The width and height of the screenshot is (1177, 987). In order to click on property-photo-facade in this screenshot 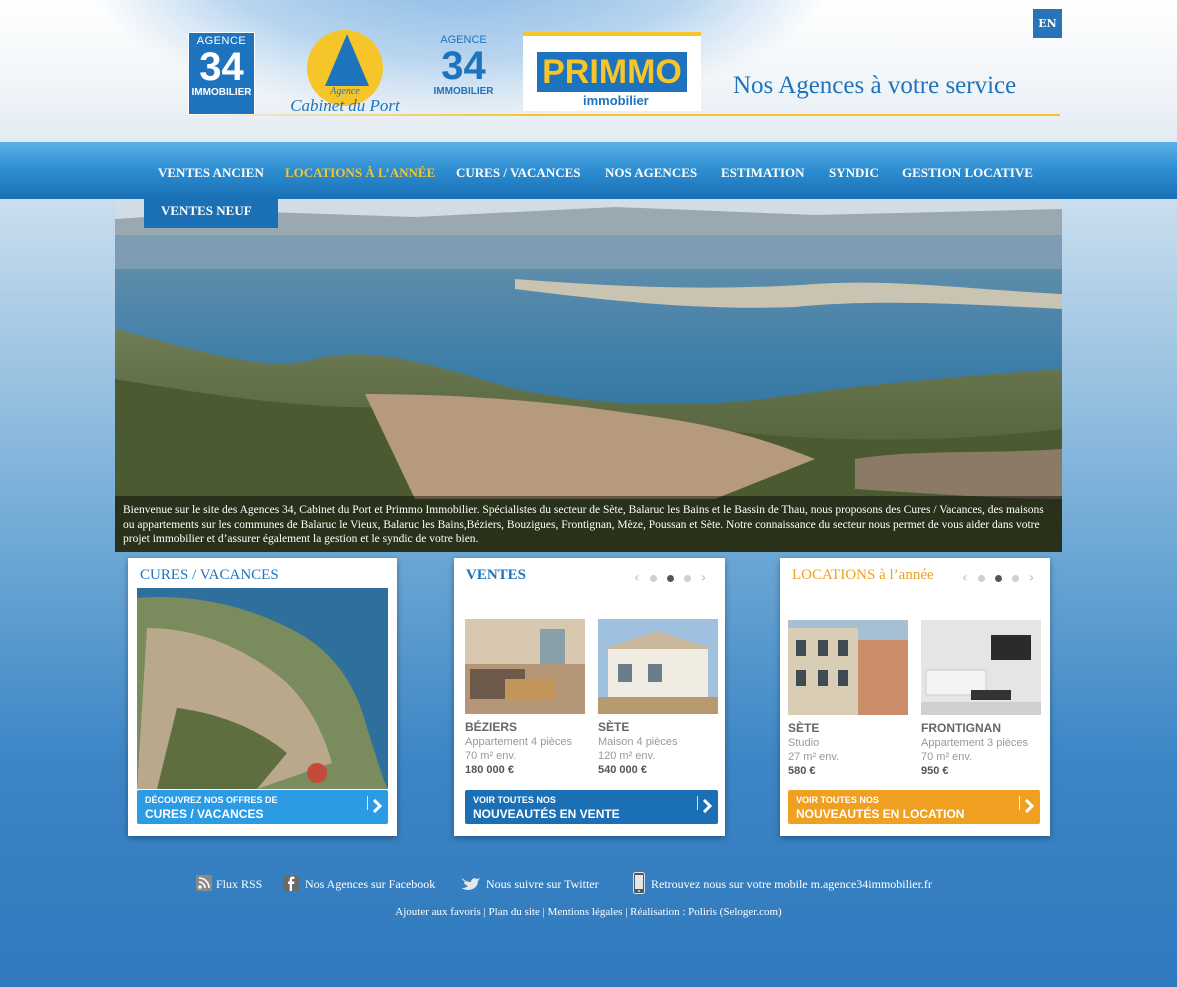, I will do `click(848, 667)`.